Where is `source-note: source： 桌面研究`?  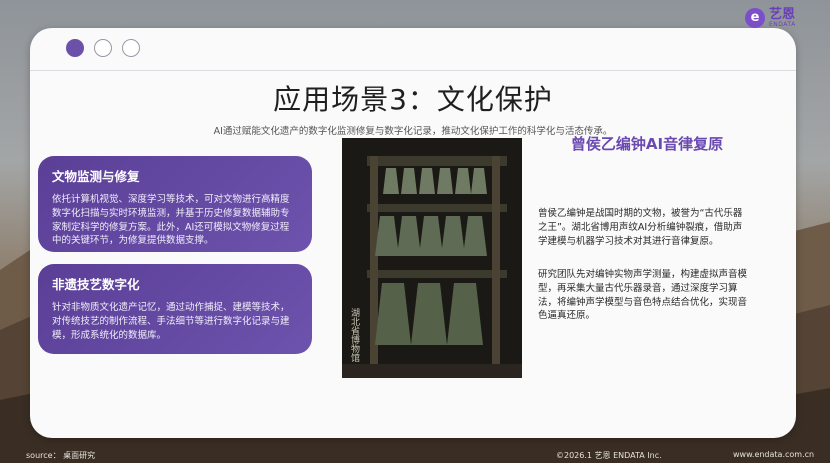 source-note: source： 桌面研究 is located at coordinates (61, 455).